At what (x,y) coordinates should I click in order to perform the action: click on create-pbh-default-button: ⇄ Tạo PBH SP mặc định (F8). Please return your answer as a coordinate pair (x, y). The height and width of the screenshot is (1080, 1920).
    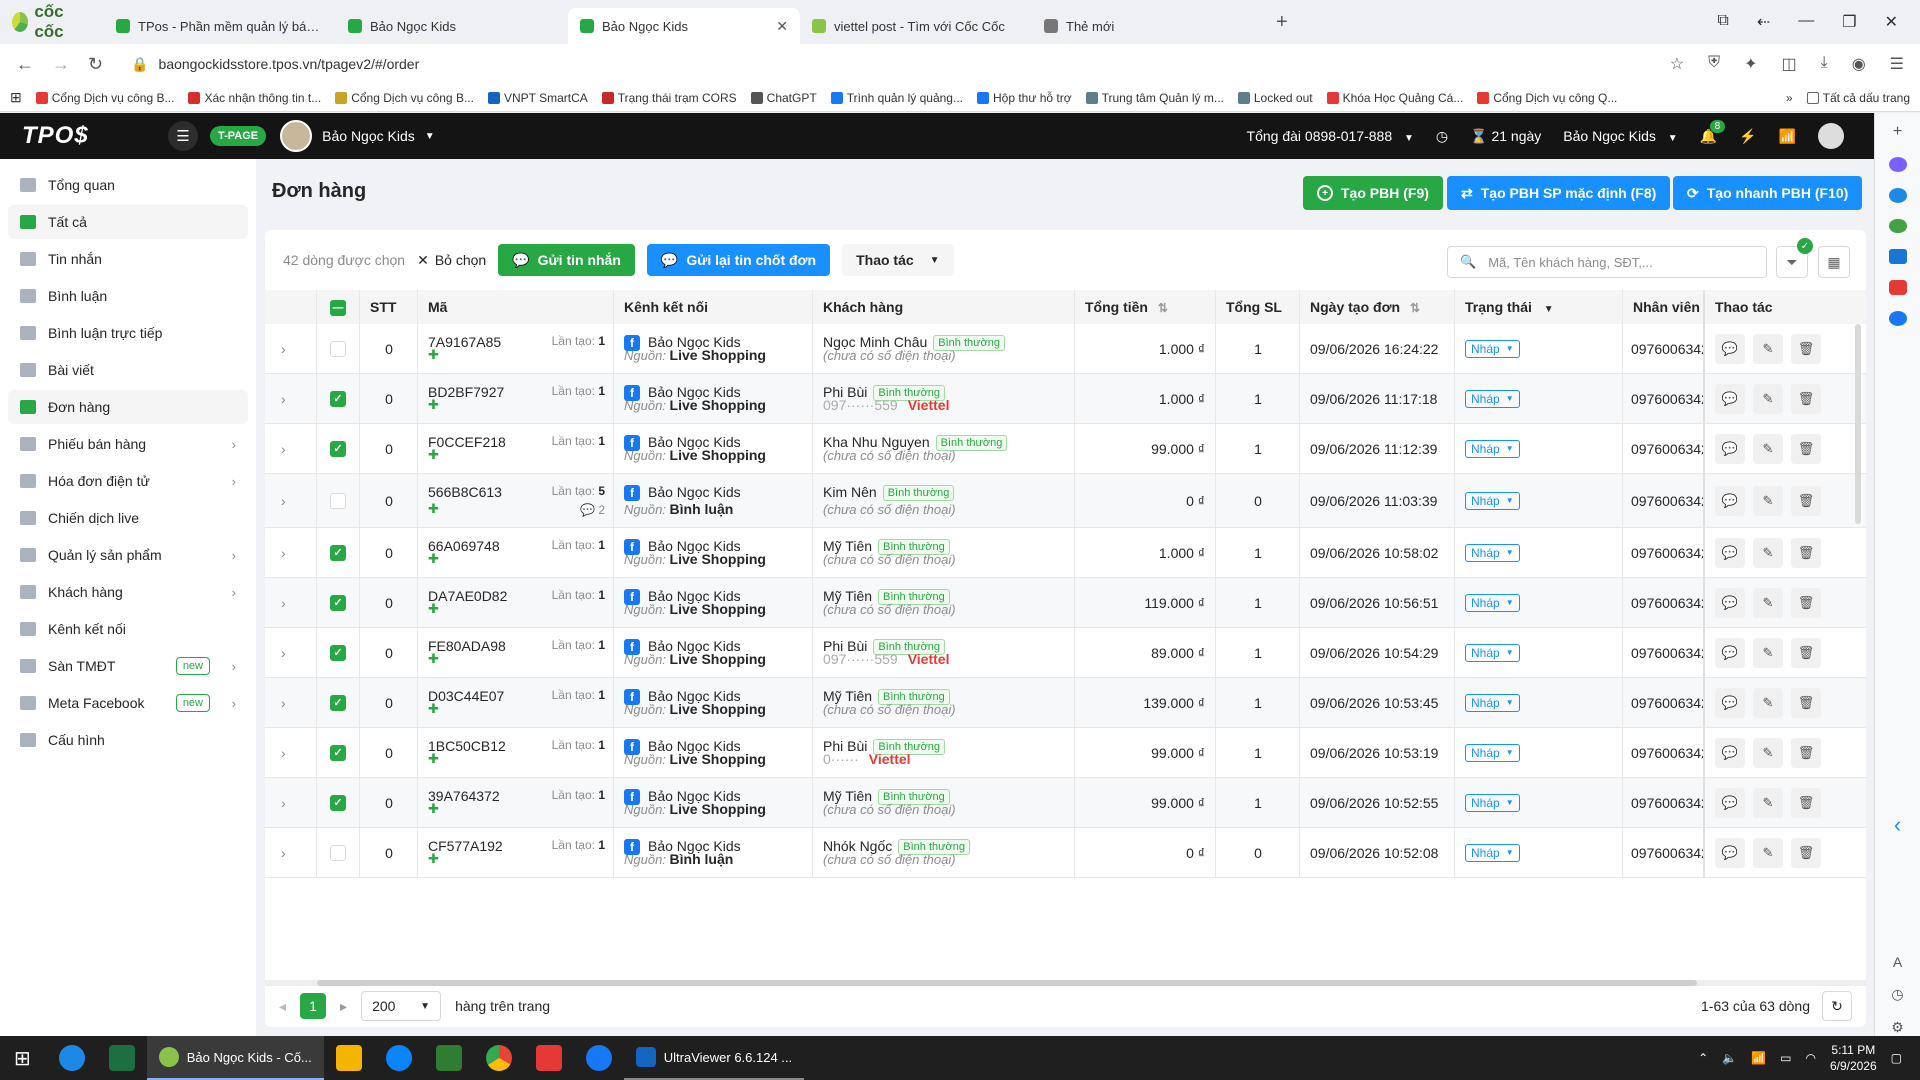
    Looking at the image, I should click on (1559, 193).